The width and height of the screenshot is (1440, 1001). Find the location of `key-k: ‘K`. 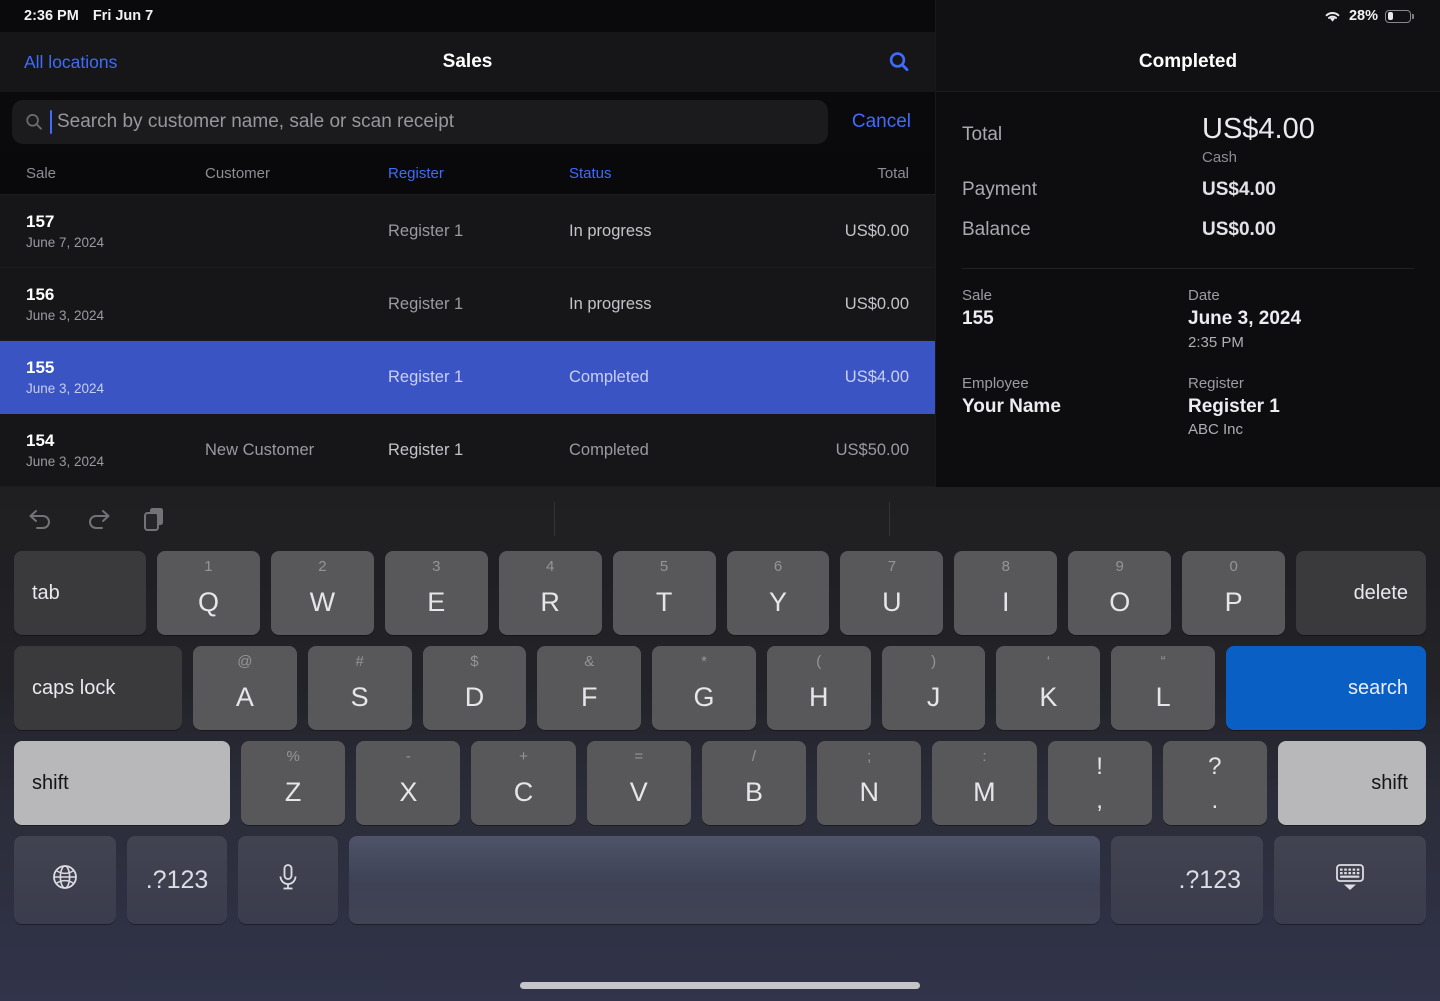

key-k: ‘K is located at coordinates (1048, 688).